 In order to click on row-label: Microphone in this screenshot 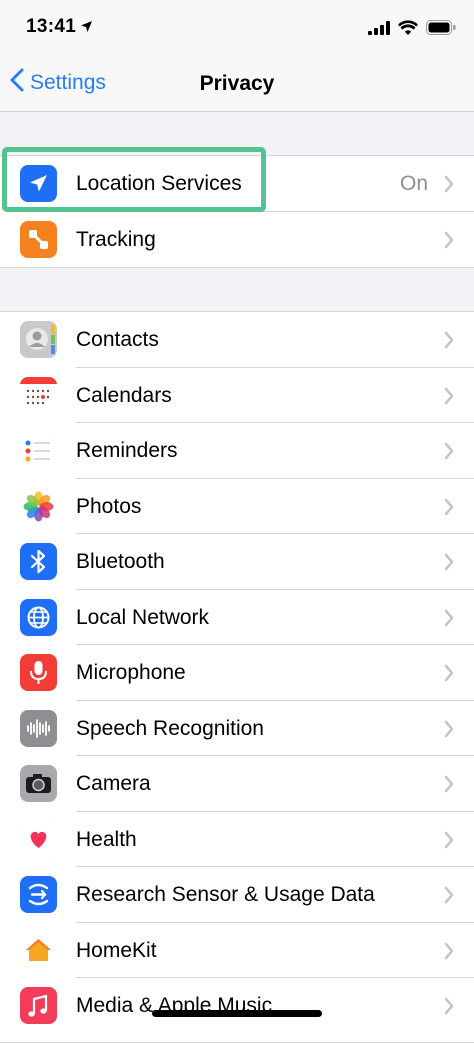, I will do `click(131, 672)`.